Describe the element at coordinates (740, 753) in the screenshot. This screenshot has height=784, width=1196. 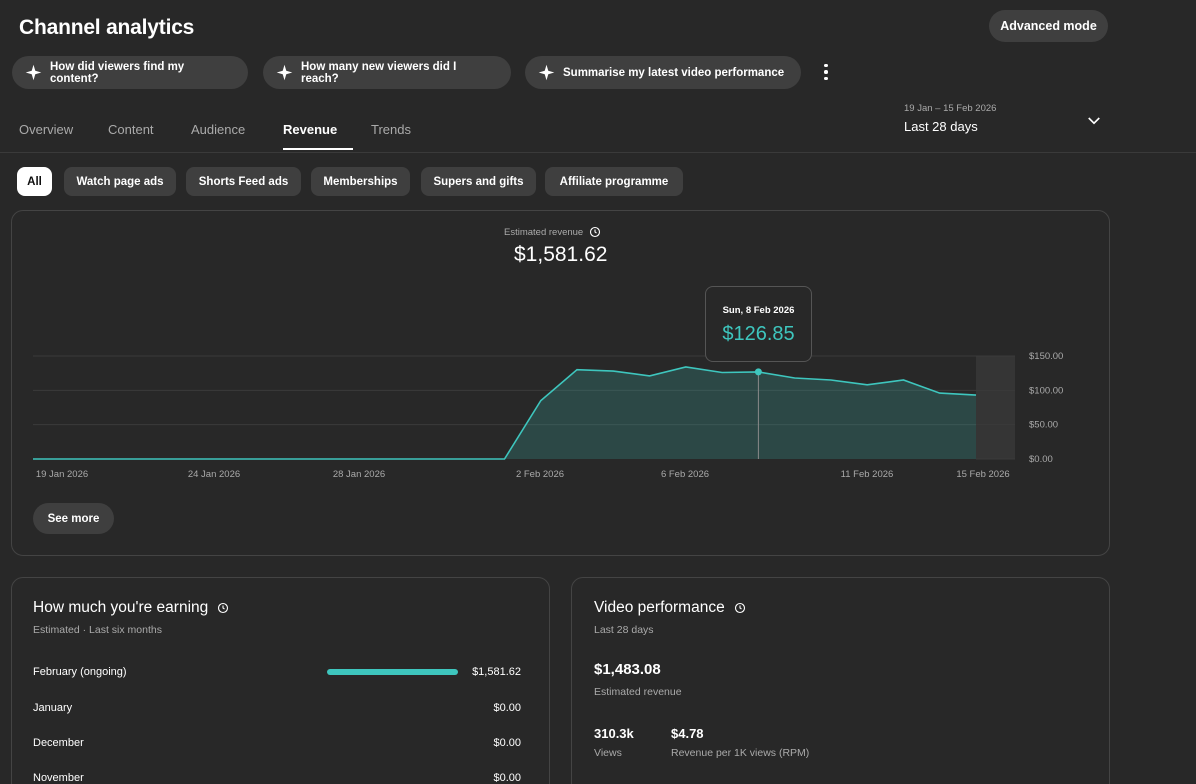
I see `rpm-label: Revenue per 1K views (RPM)` at that location.